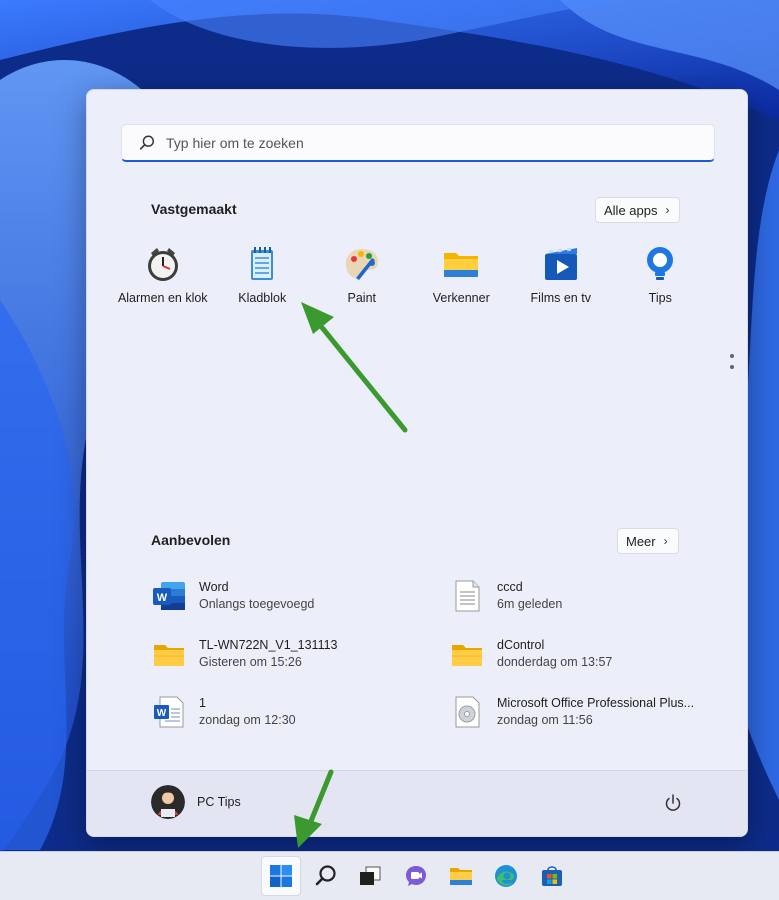 This screenshot has width=779, height=900. I want to click on microsoft-store-icon, so click(552, 876).